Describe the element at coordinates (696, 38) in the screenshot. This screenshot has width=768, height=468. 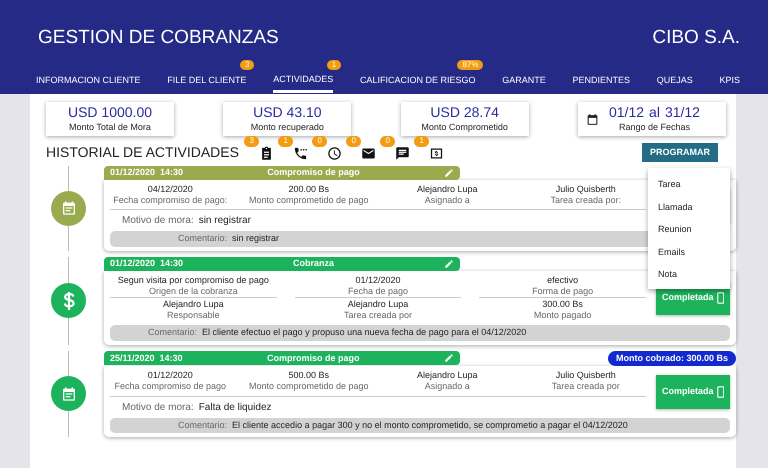
I see `company-name: CIBO S.A.` at that location.